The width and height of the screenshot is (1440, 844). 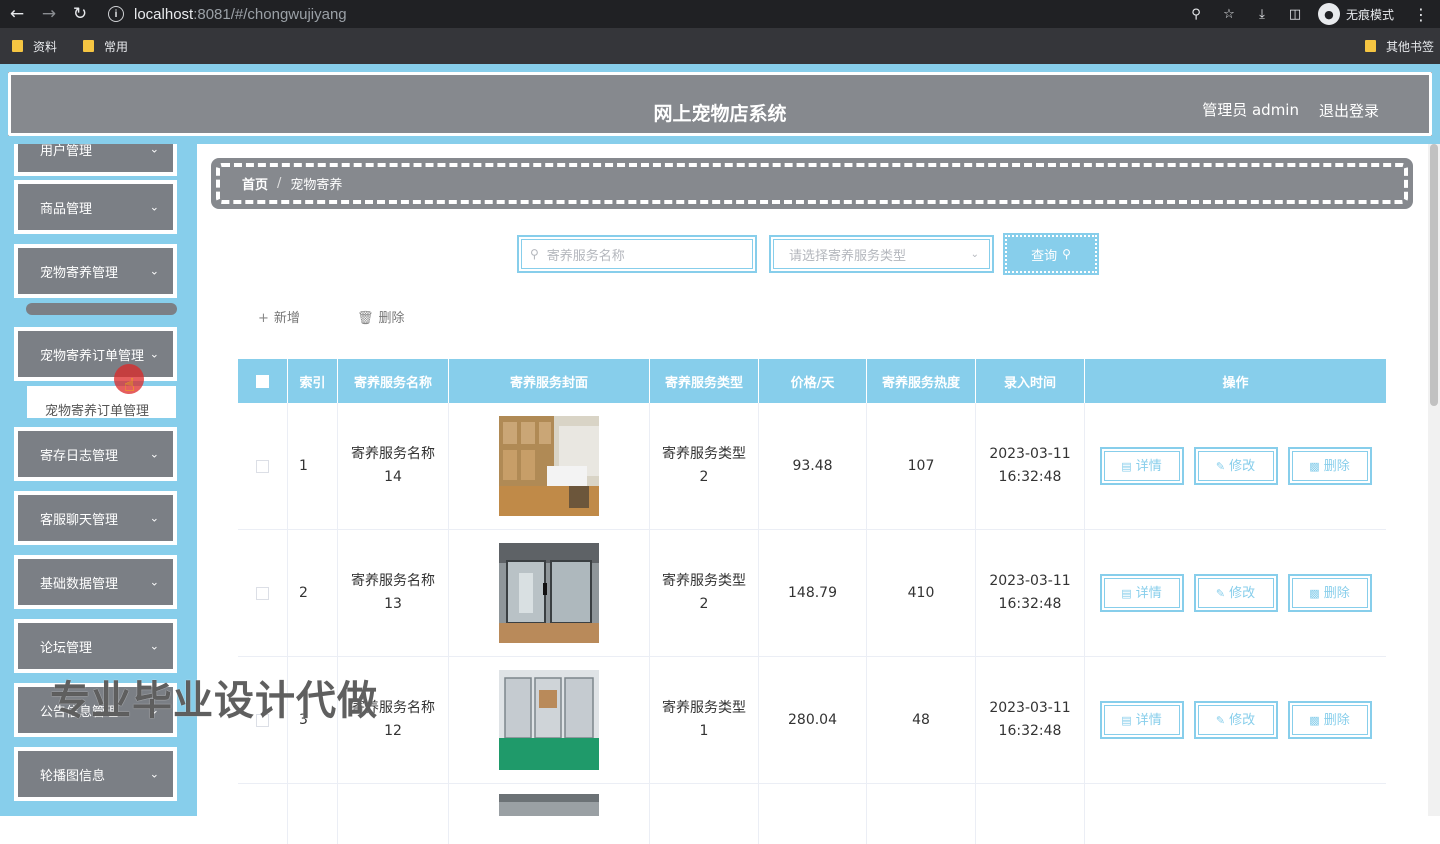 I want to click on sidebar-item-label: 客服聊天管理, so click(x=79, y=520).